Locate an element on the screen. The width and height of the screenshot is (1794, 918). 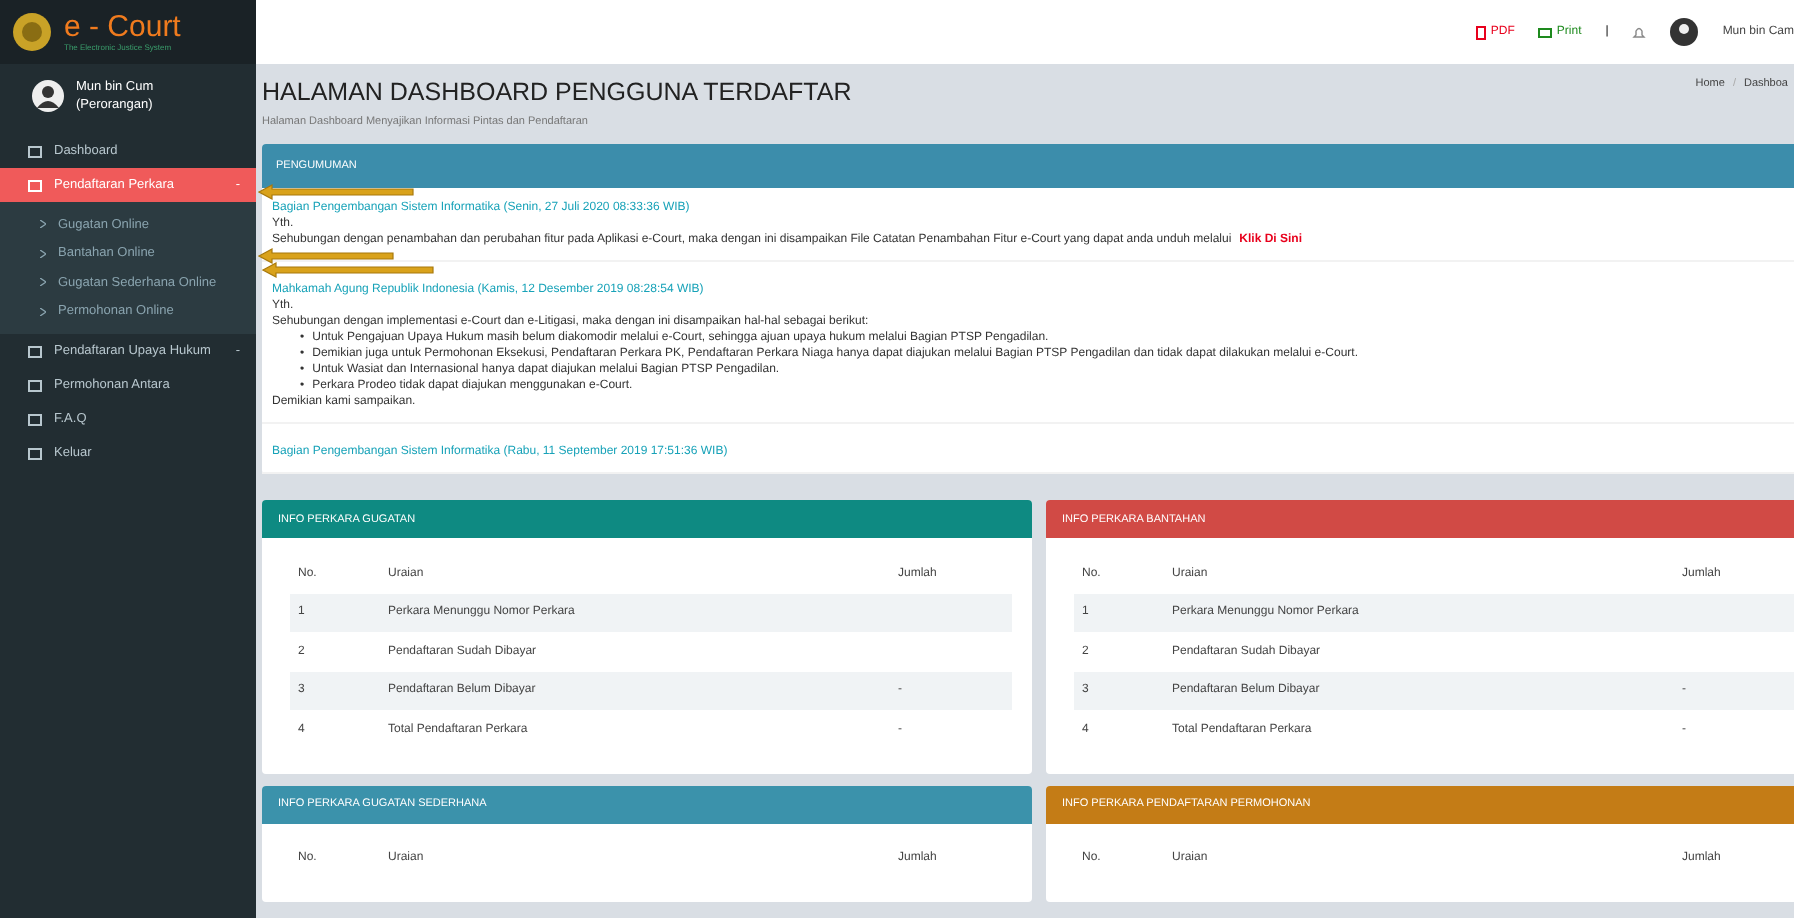
emblem-icon is located at coordinates (32, 32).